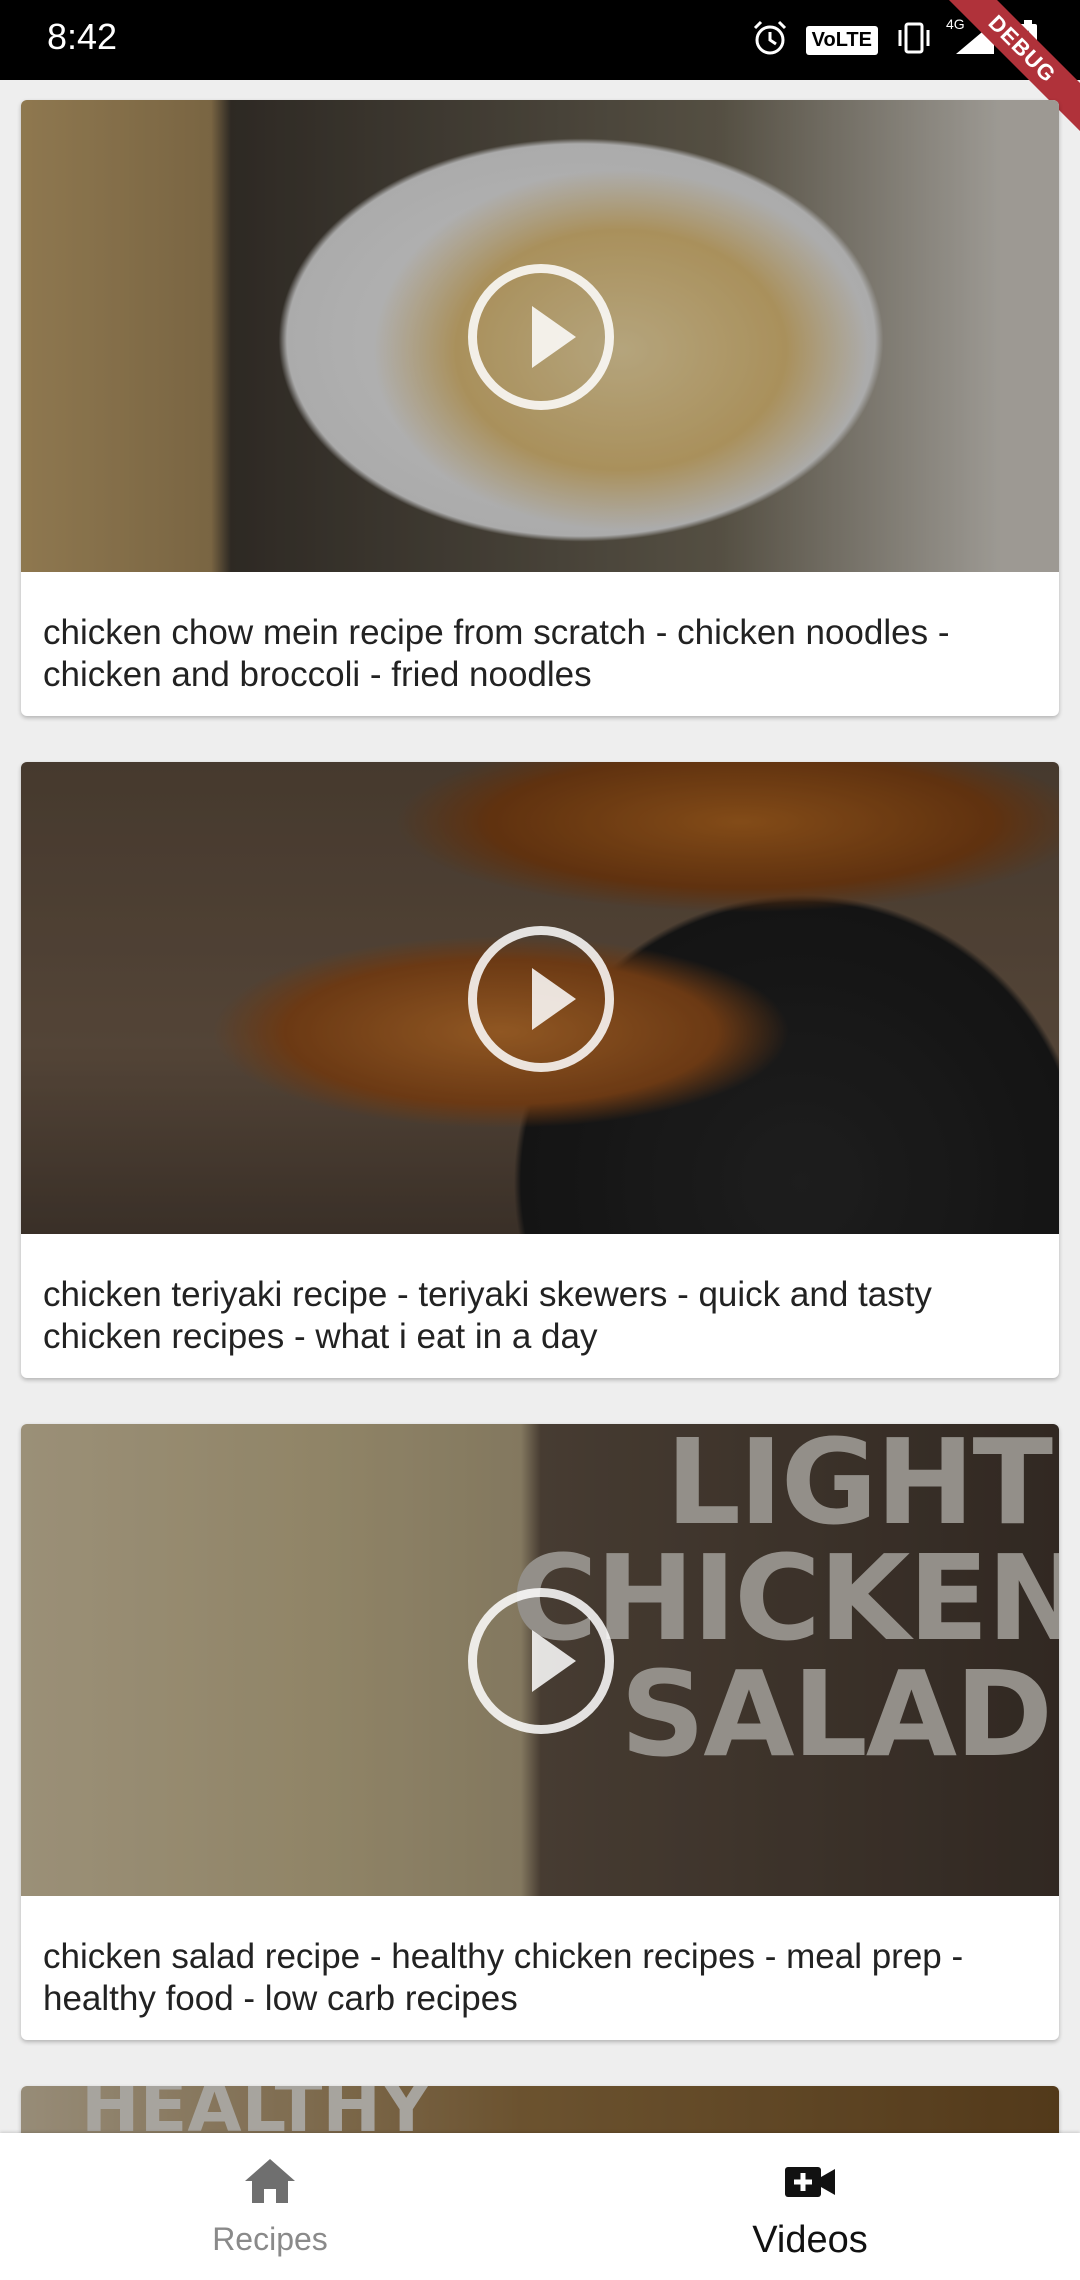  Describe the element at coordinates (270, 2181) in the screenshot. I see `home-icon` at that location.